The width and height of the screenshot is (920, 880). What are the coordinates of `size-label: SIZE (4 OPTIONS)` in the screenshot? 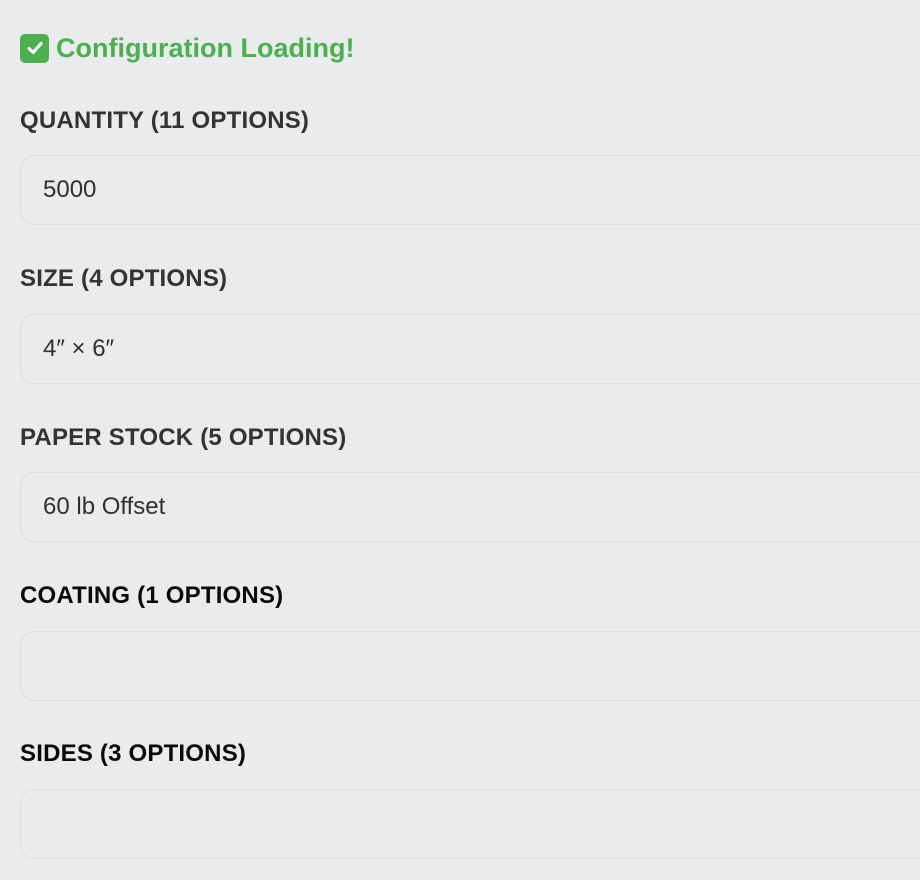 It's located at (124, 278).